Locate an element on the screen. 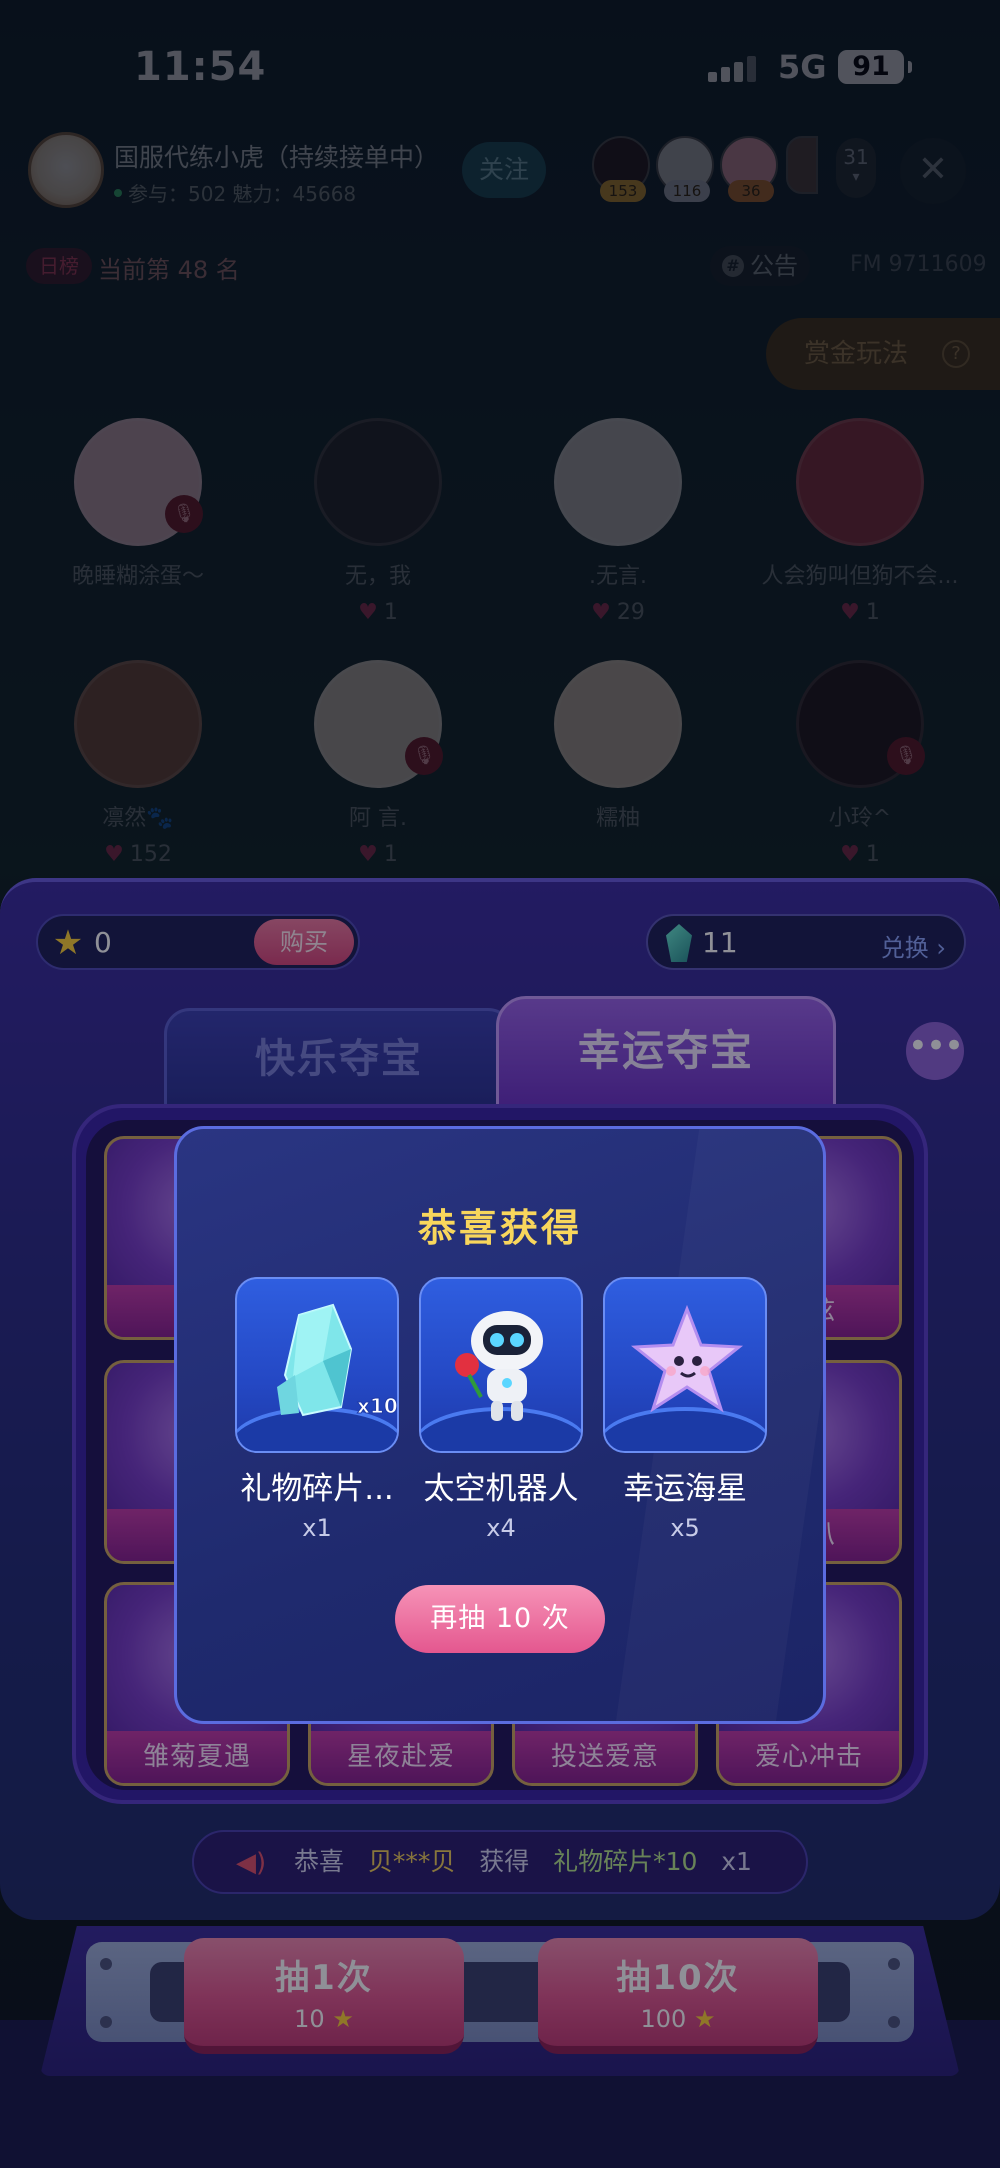 The height and width of the screenshot is (2168, 1000). prize-qty: x5 is located at coordinates (685, 1528).